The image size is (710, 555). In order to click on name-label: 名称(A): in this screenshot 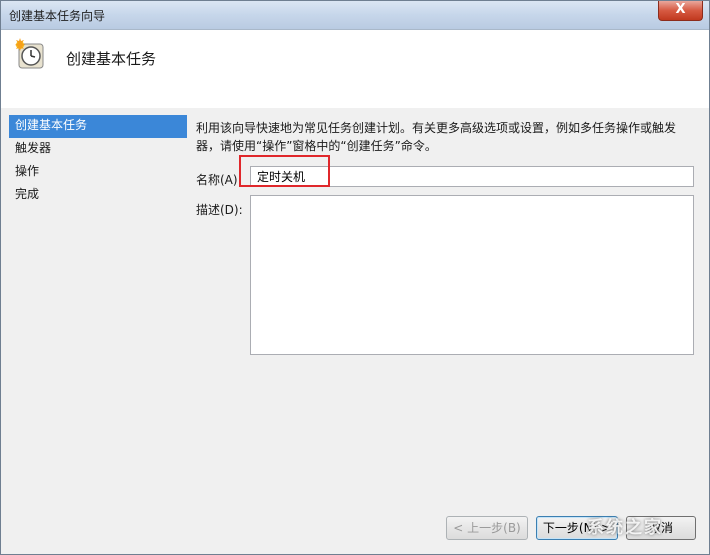, I will do `click(219, 180)`.